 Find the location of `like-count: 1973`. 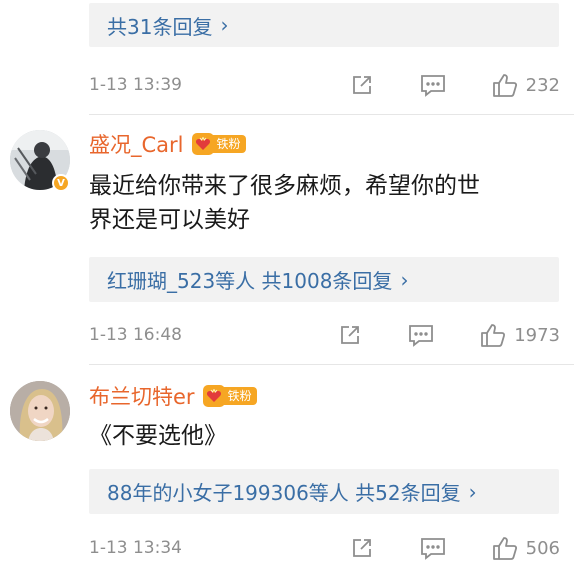

like-count: 1973 is located at coordinates (537, 335).